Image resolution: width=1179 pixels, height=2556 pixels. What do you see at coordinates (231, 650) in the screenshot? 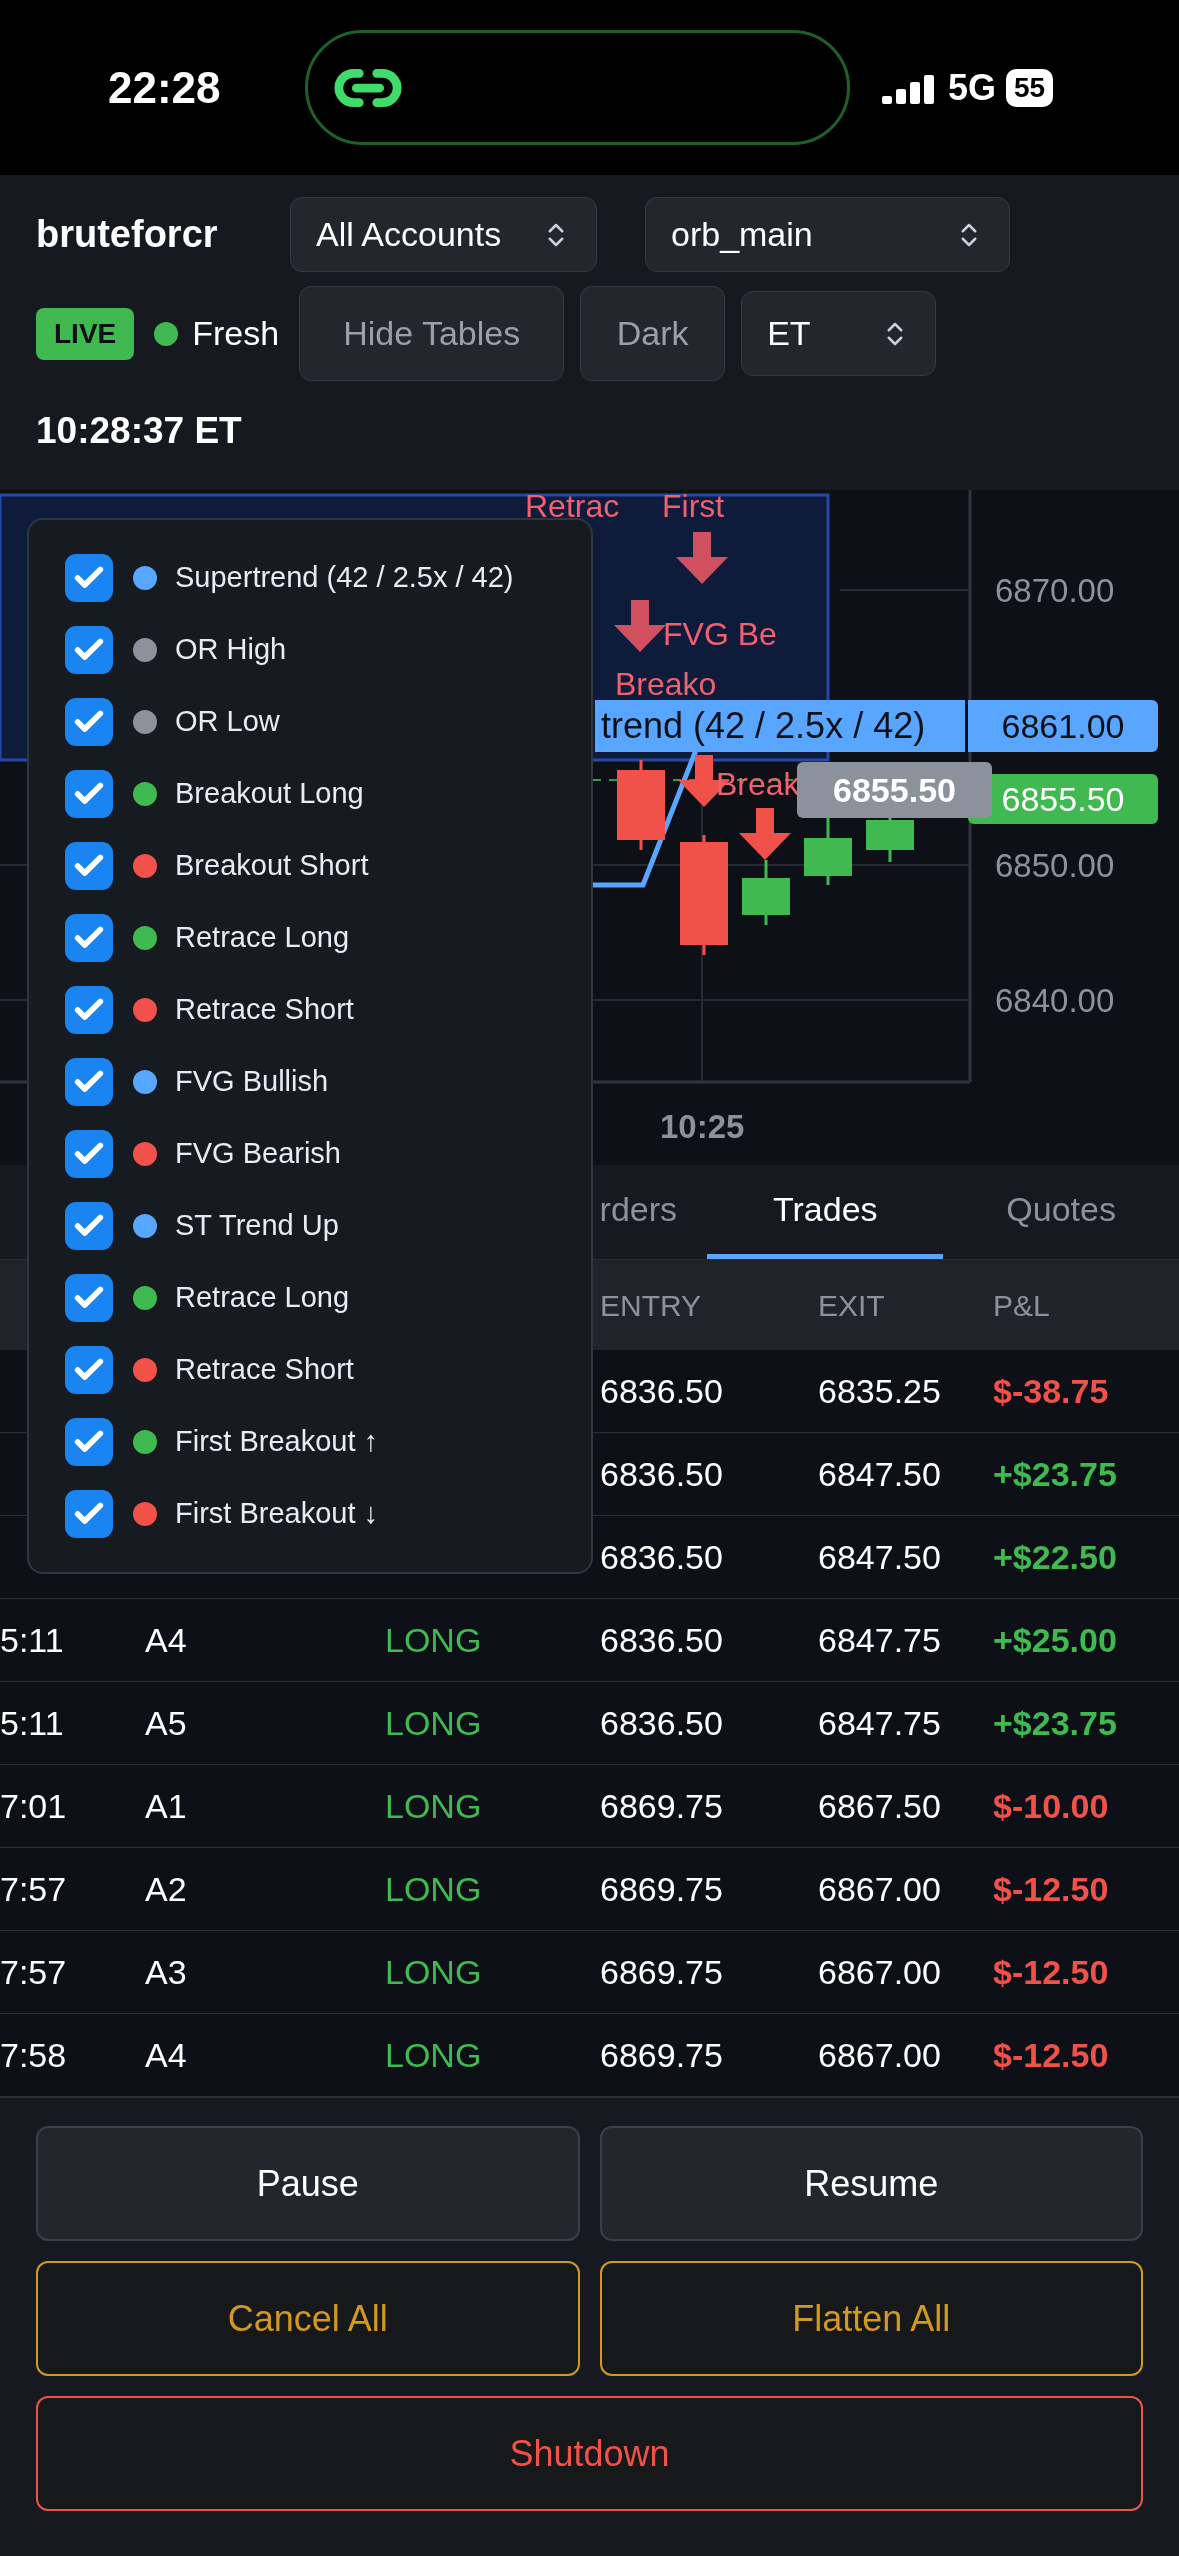
I see `legend-label: OR High` at bounding box center [231, 650].